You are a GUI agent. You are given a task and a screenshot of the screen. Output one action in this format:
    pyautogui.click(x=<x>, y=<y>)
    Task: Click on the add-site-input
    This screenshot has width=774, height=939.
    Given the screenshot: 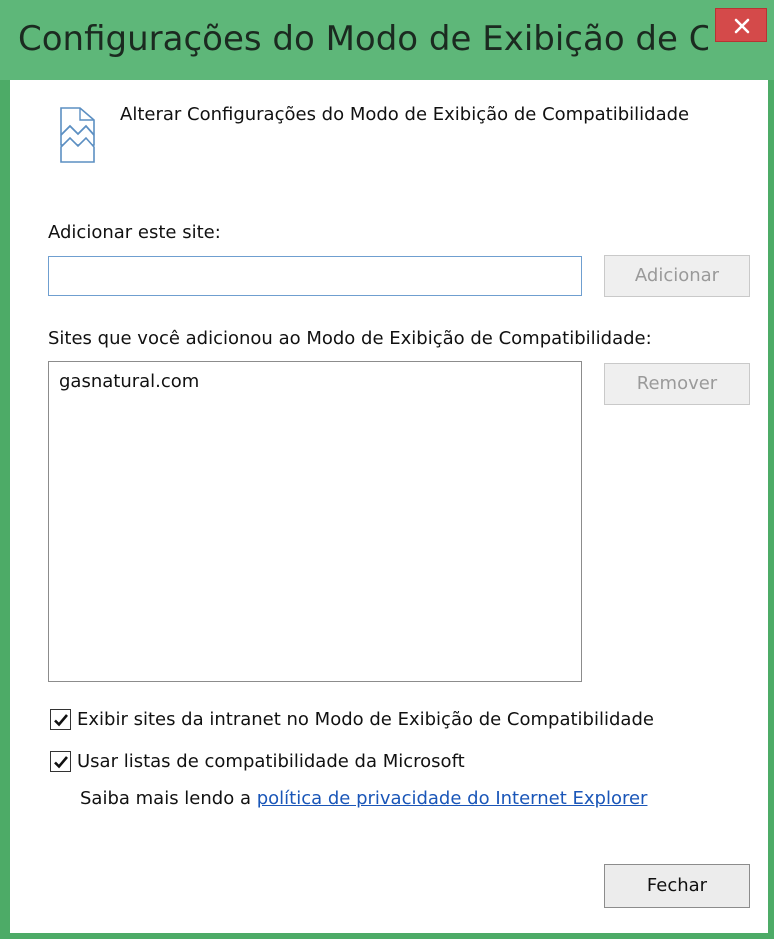 What is the action you would take?
    pyautogui.click(x=315, y=276)
    